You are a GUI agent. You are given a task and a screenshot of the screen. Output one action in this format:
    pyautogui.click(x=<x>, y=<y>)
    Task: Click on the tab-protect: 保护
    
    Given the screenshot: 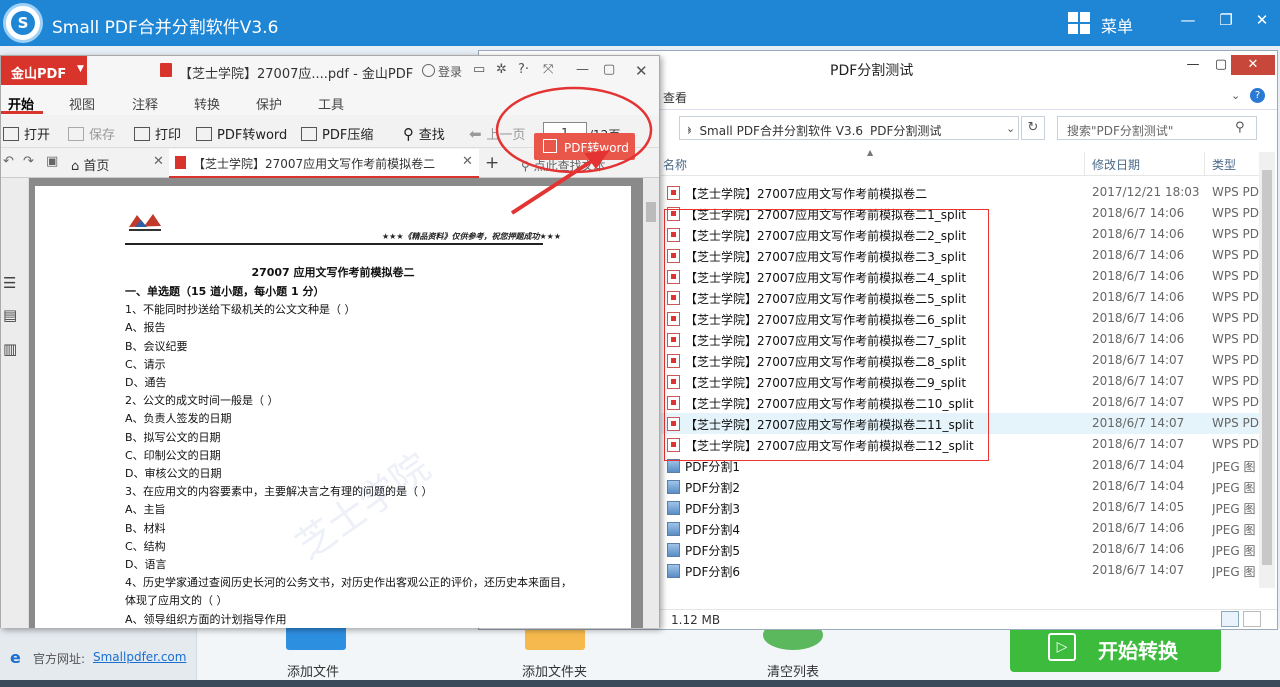 What is the action you would take?
    pyautogui.click(x=269, y=103)
    